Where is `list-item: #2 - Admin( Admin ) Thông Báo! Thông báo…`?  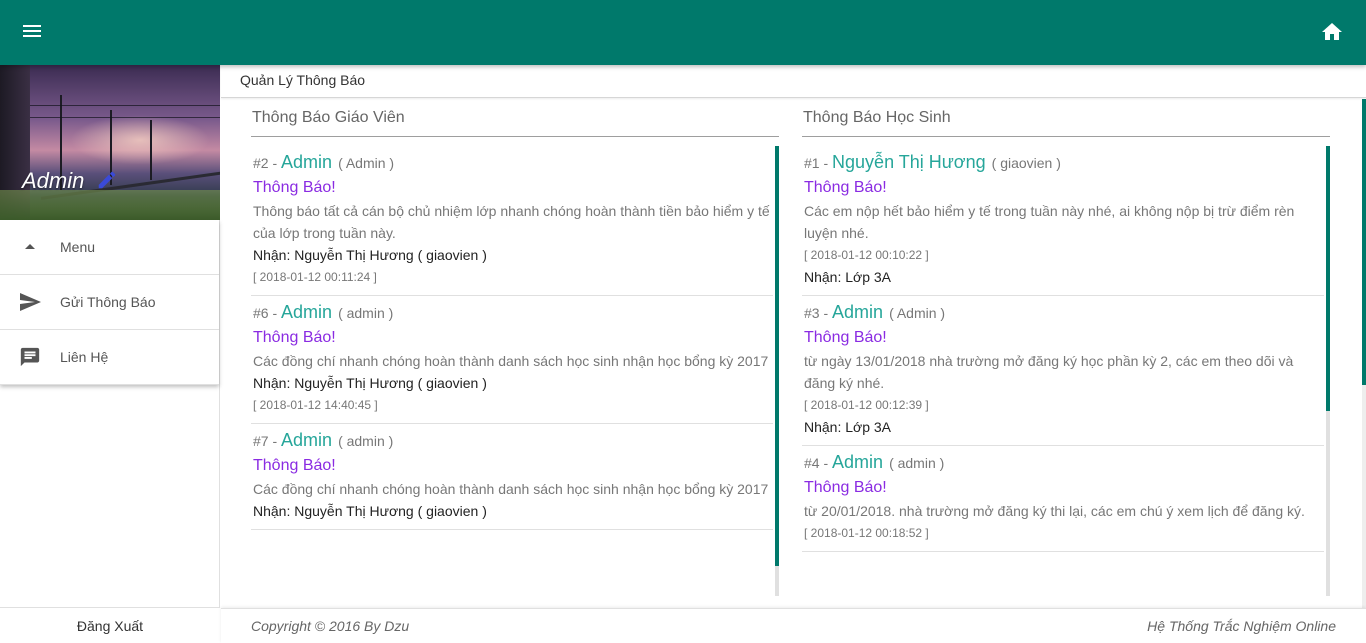 list-item: #2 - Admin( Admin ) Thông Báo! Thông báo… is located at coordinates (512, 221).